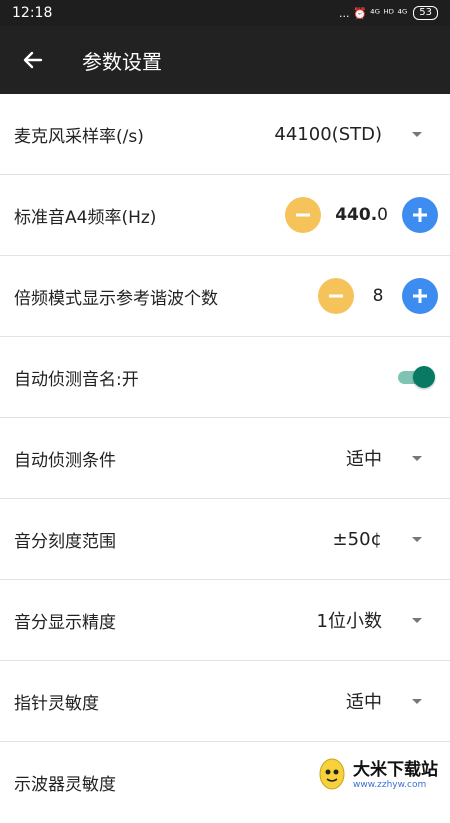  I want to click on a4-frequency-value: 440.0, so click(361, 215).